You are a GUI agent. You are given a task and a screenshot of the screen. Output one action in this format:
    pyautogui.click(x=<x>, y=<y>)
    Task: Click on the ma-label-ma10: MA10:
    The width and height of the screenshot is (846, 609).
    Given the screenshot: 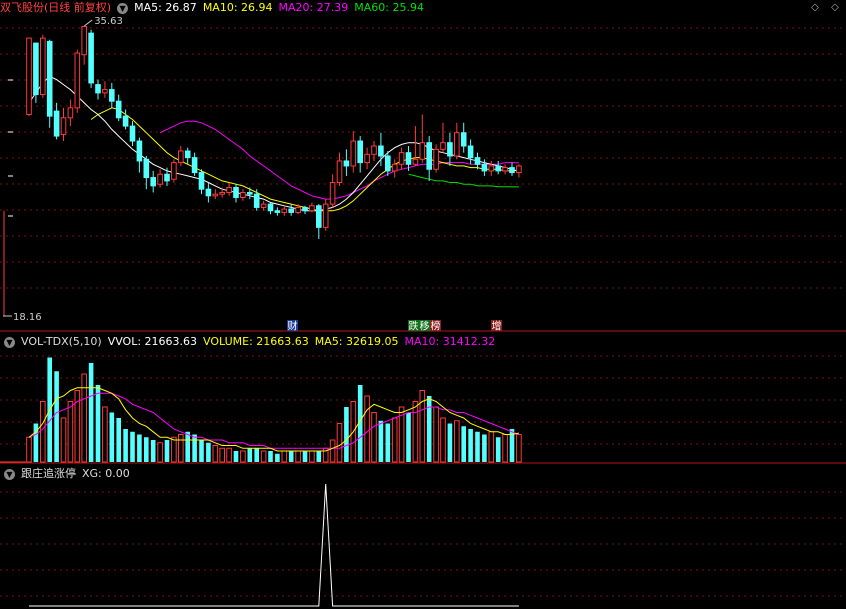 What is the action you would take?
    pyautogui.click(x=222, y=7)
    